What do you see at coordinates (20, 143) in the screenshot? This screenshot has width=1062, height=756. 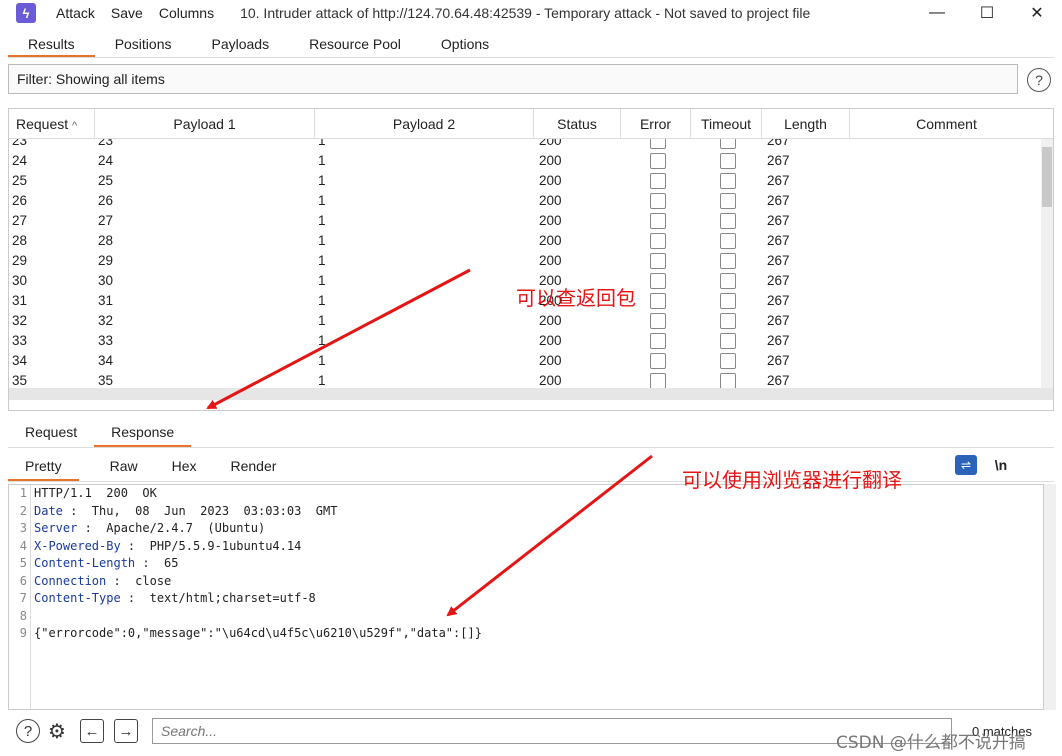 I see `cell-request: 23` at bounding box center [20, 143].